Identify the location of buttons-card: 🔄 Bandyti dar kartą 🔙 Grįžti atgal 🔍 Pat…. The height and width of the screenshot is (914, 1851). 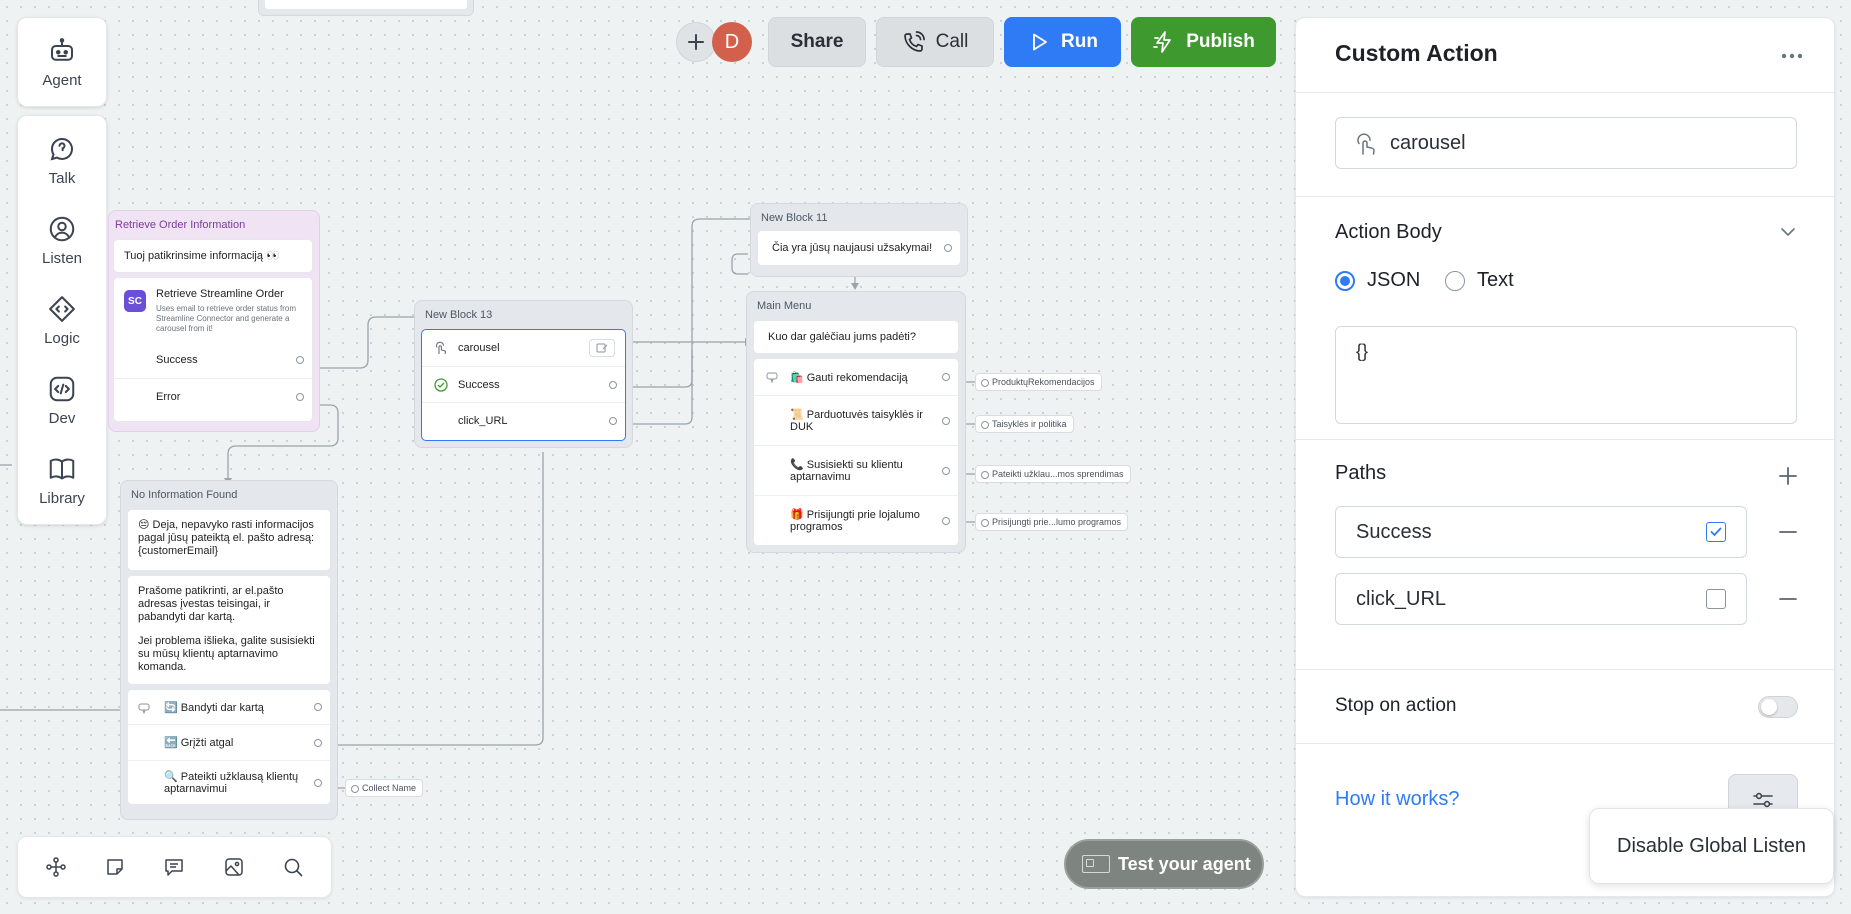
(229, 747).